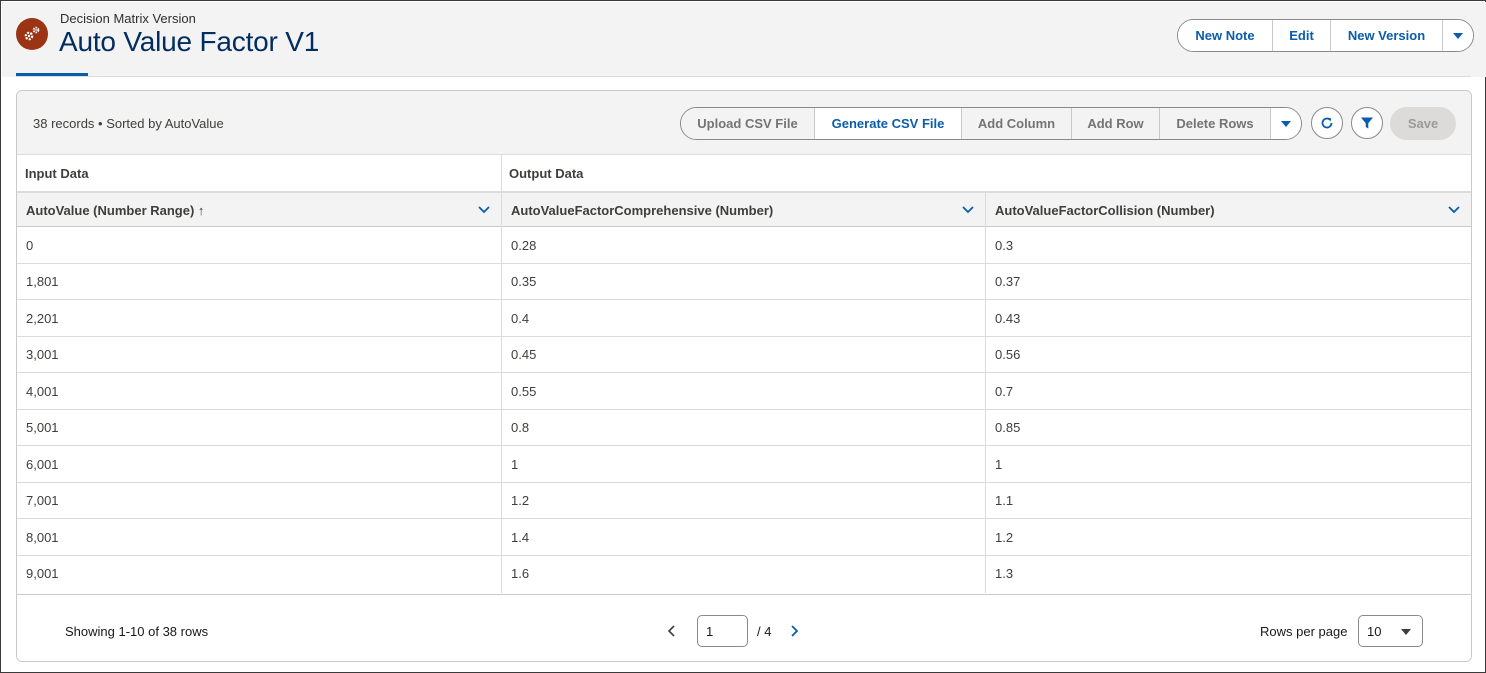 The height and width of the screenshot is (673, 1486). Describe the element at coordinates (744, 355) in the screenshot. I see `table-row: 3,001 0.45 0.56` at that location.